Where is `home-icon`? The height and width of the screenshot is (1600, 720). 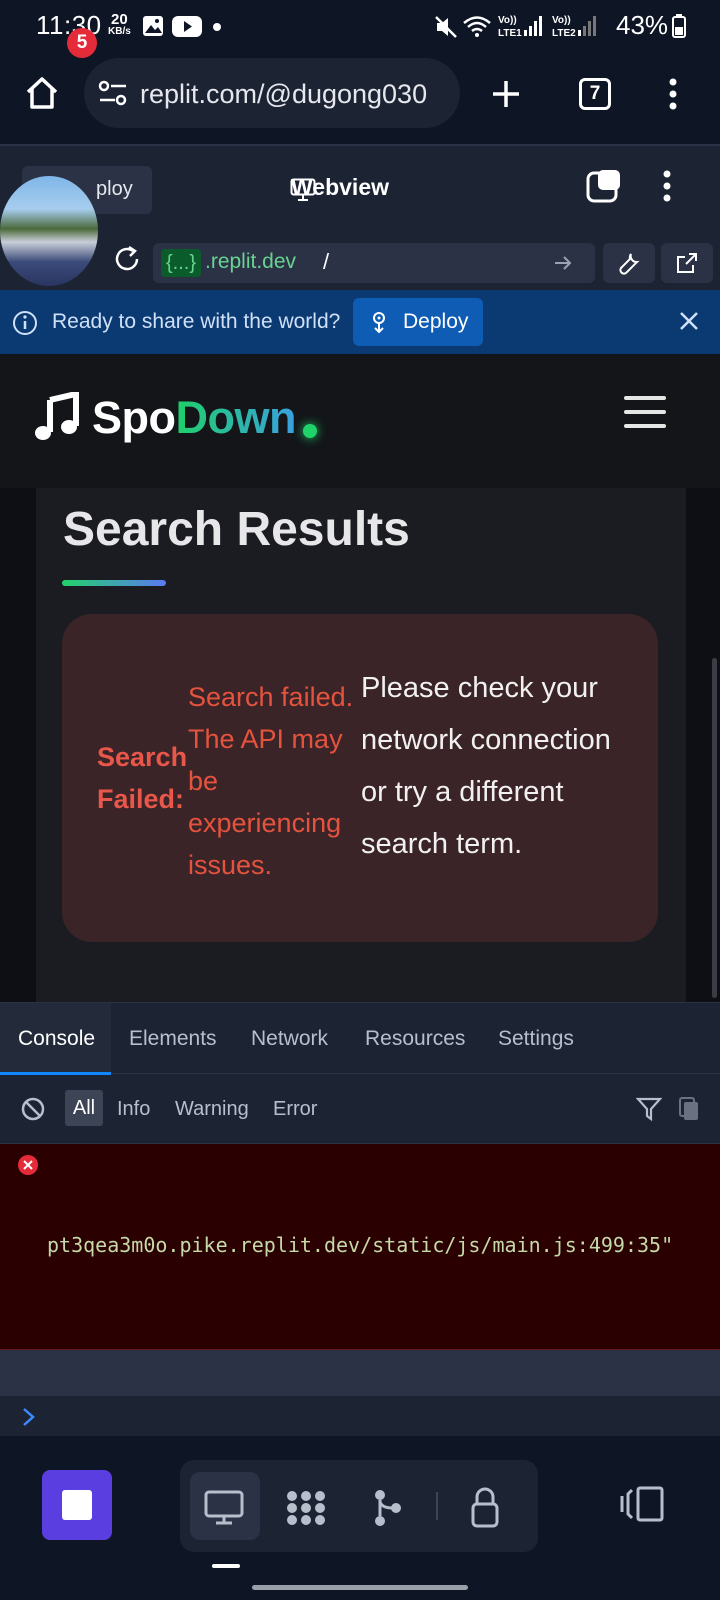 home-icon is located at coordinates (42, 93).